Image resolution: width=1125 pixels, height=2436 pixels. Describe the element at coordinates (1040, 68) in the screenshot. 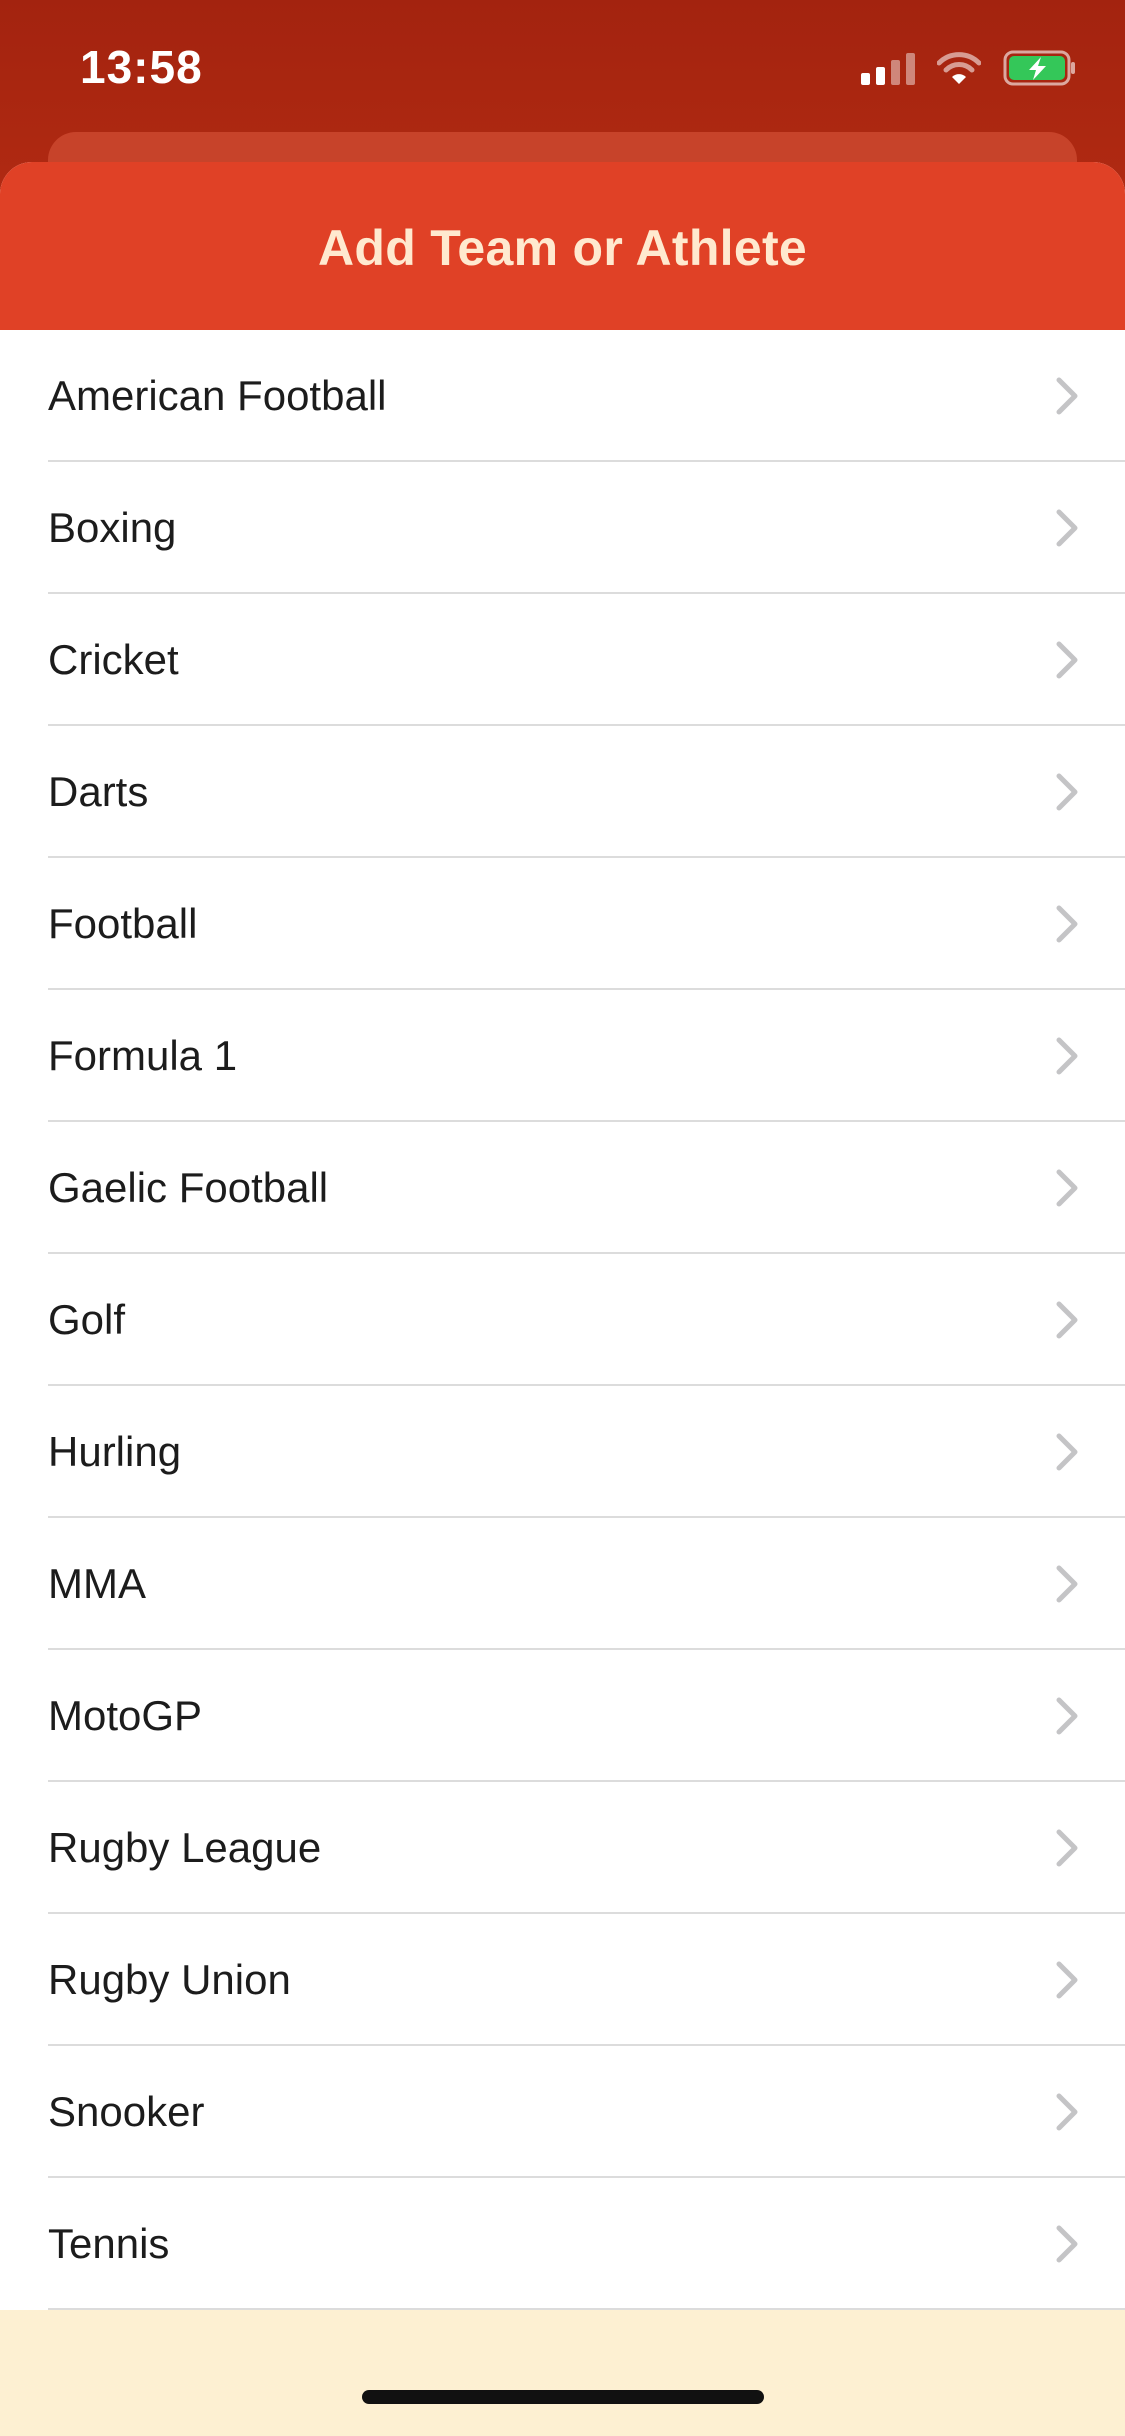

I see `battery-charging-icon` at that location.